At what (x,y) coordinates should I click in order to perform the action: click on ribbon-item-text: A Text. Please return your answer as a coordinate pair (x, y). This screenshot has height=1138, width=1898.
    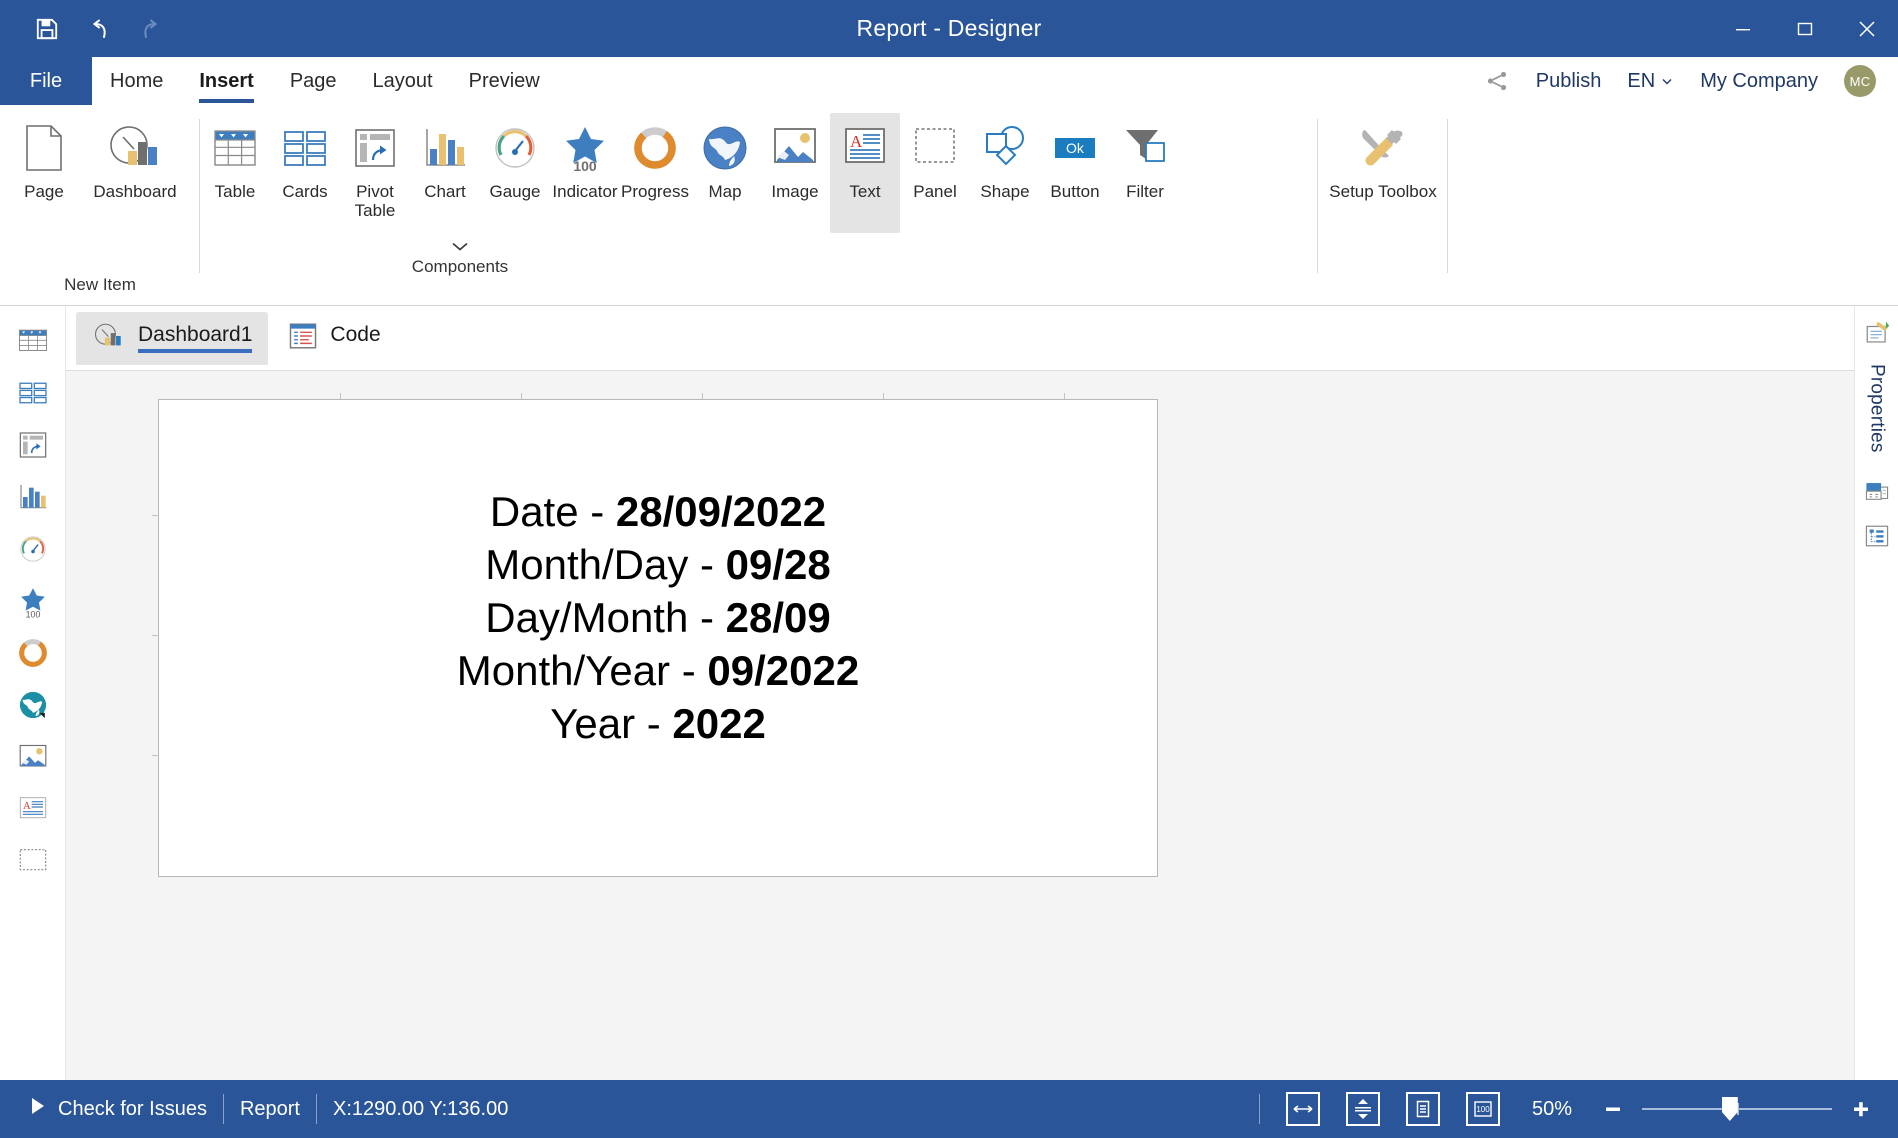
    Looking at the image, I should click on (865, 173).